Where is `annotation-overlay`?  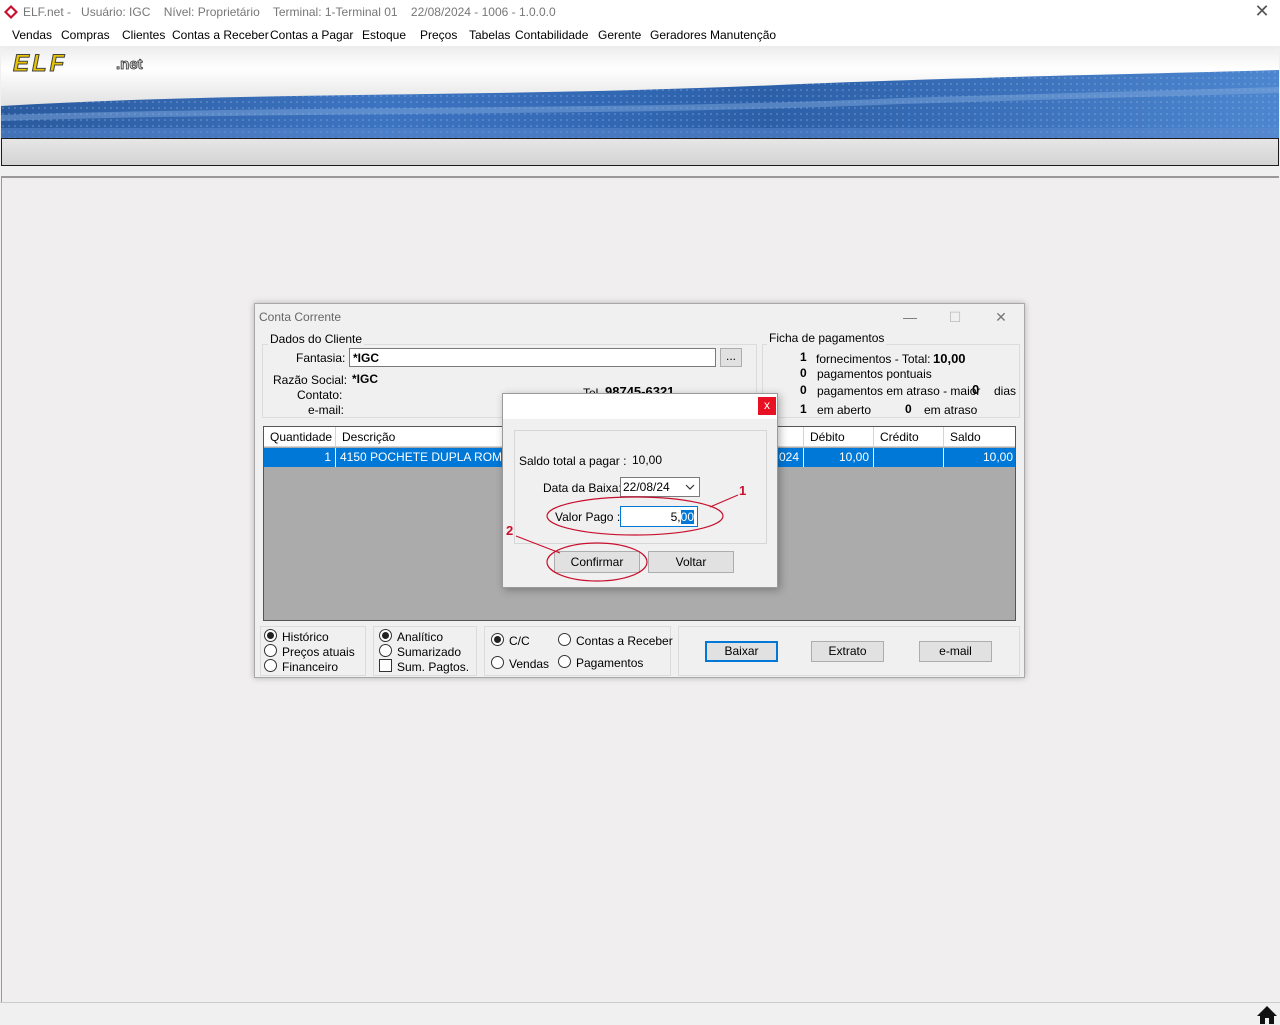
annotation-overlay is located at coordinates (627, 538).